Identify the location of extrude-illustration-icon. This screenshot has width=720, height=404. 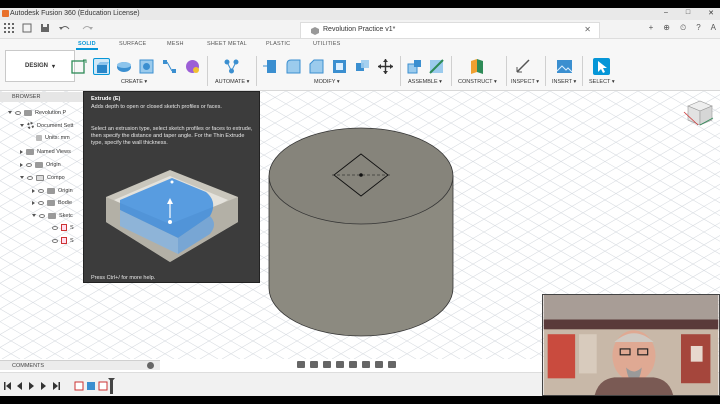
(172, 216).